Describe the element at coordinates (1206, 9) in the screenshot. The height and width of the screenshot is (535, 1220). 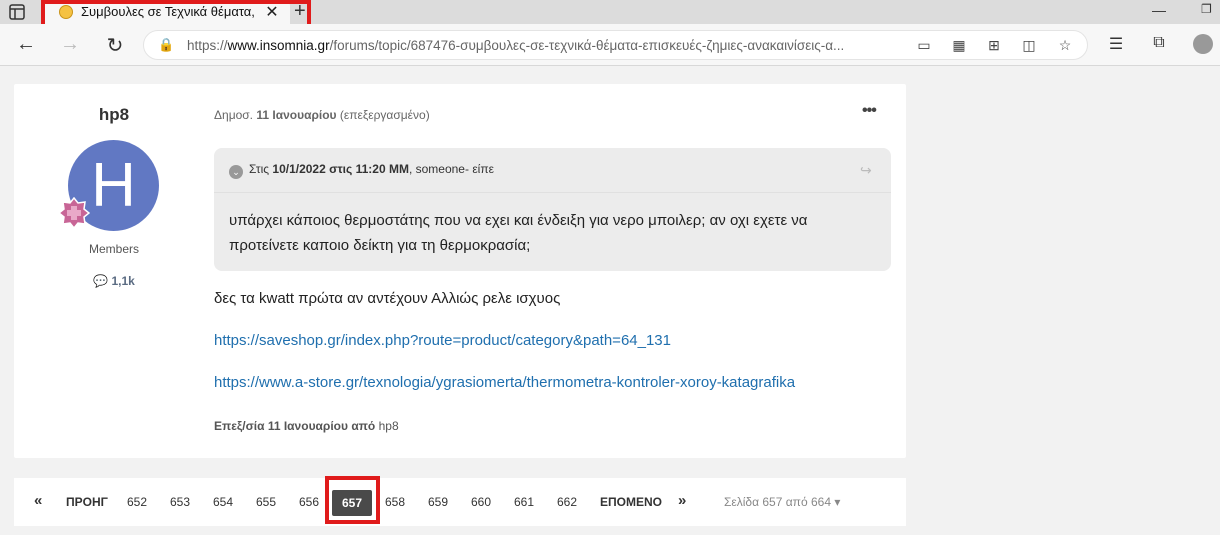
I see `restore-window-icon: ❐` at that location.